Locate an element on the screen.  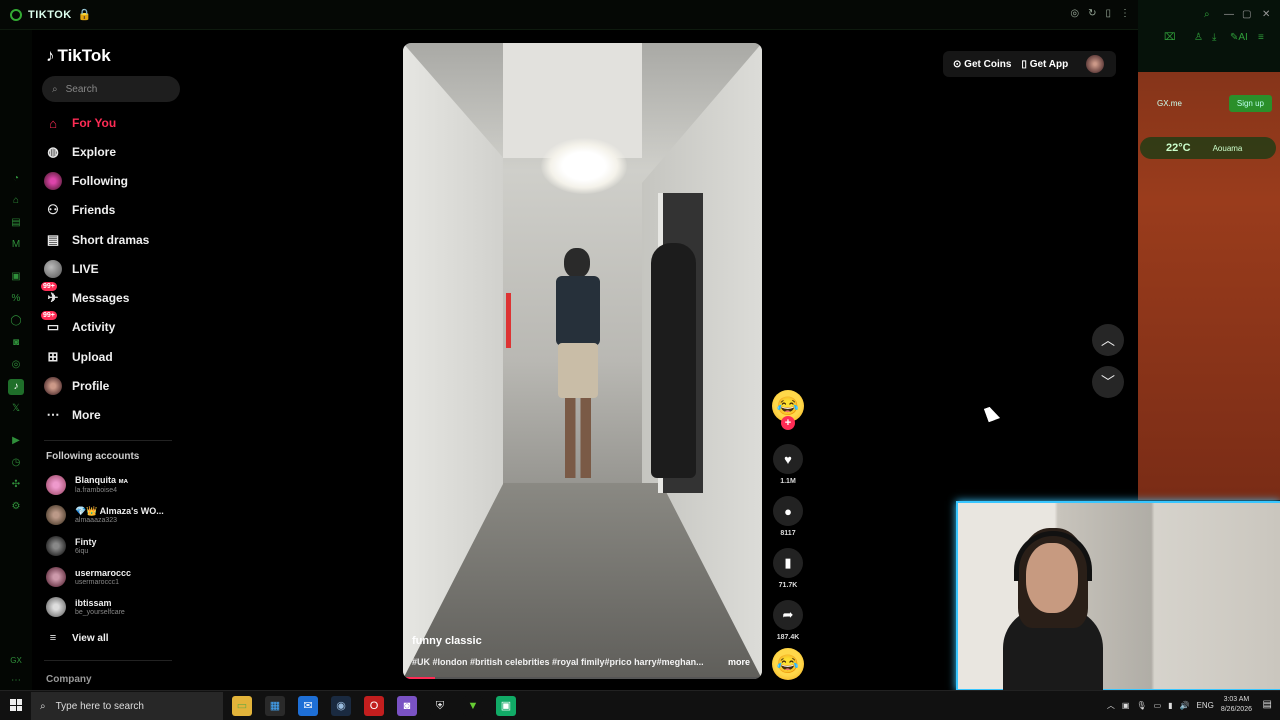
tiktok-logo: ♪ TikTok is located at coordinates (78, 56).